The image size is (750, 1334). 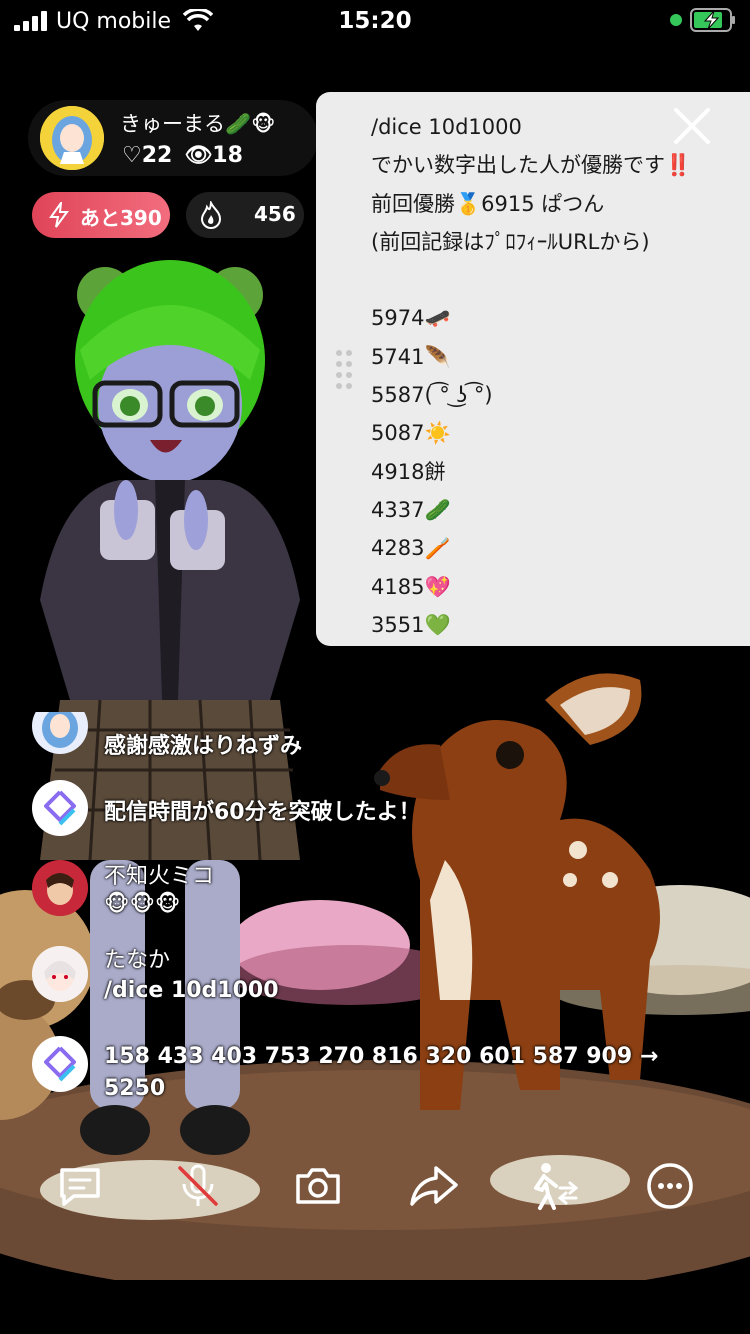 I want to click on note-line: 5087☀️, so click(x=411, y=433).